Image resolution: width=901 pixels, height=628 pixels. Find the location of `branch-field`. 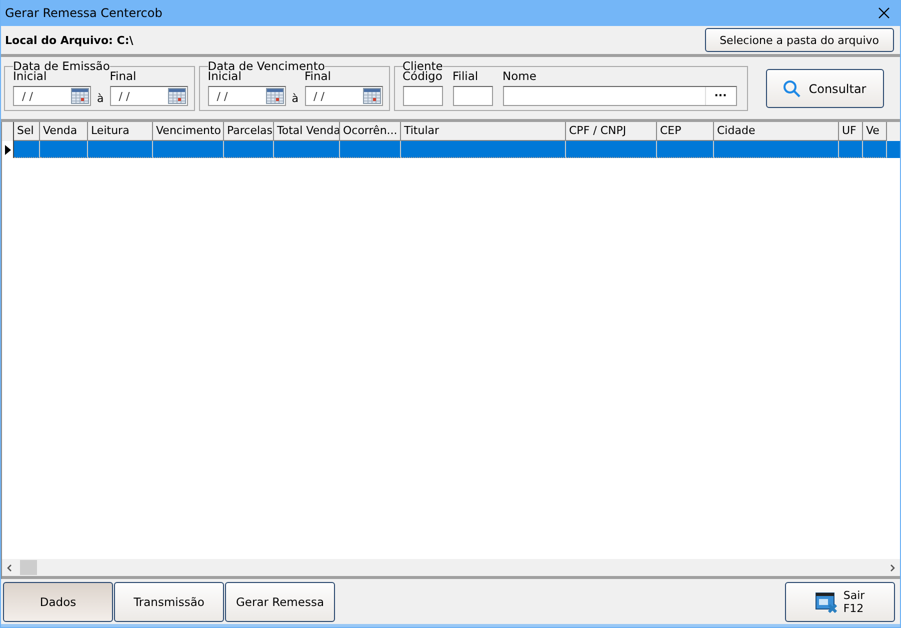

branch-field is located at coordinates (472, 96).